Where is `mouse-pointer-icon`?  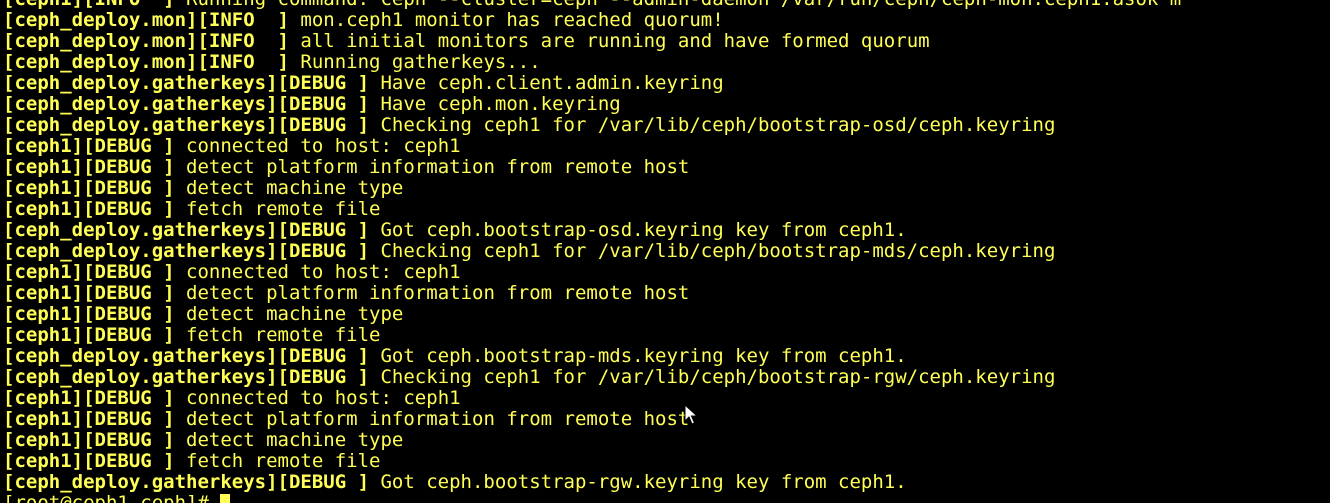 mouse-pointer-icon is located at coordinates (691, 414).